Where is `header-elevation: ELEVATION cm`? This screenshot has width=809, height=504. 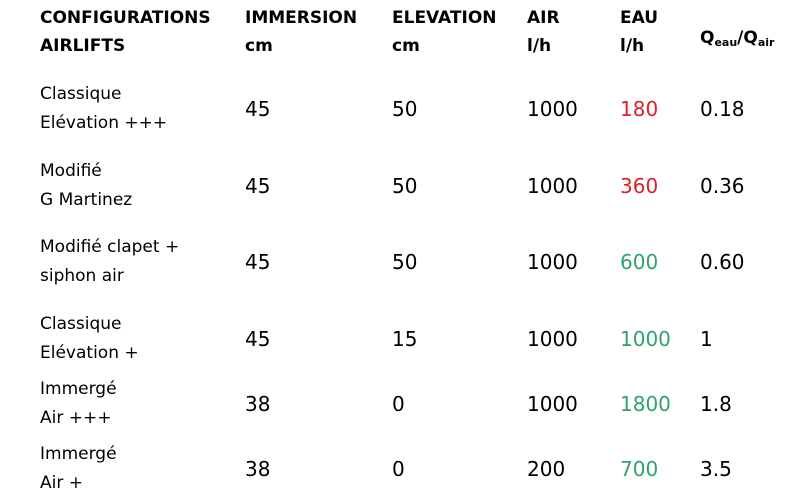 header-elevation: ELEVATION cm is located at coordinates (444, 32).